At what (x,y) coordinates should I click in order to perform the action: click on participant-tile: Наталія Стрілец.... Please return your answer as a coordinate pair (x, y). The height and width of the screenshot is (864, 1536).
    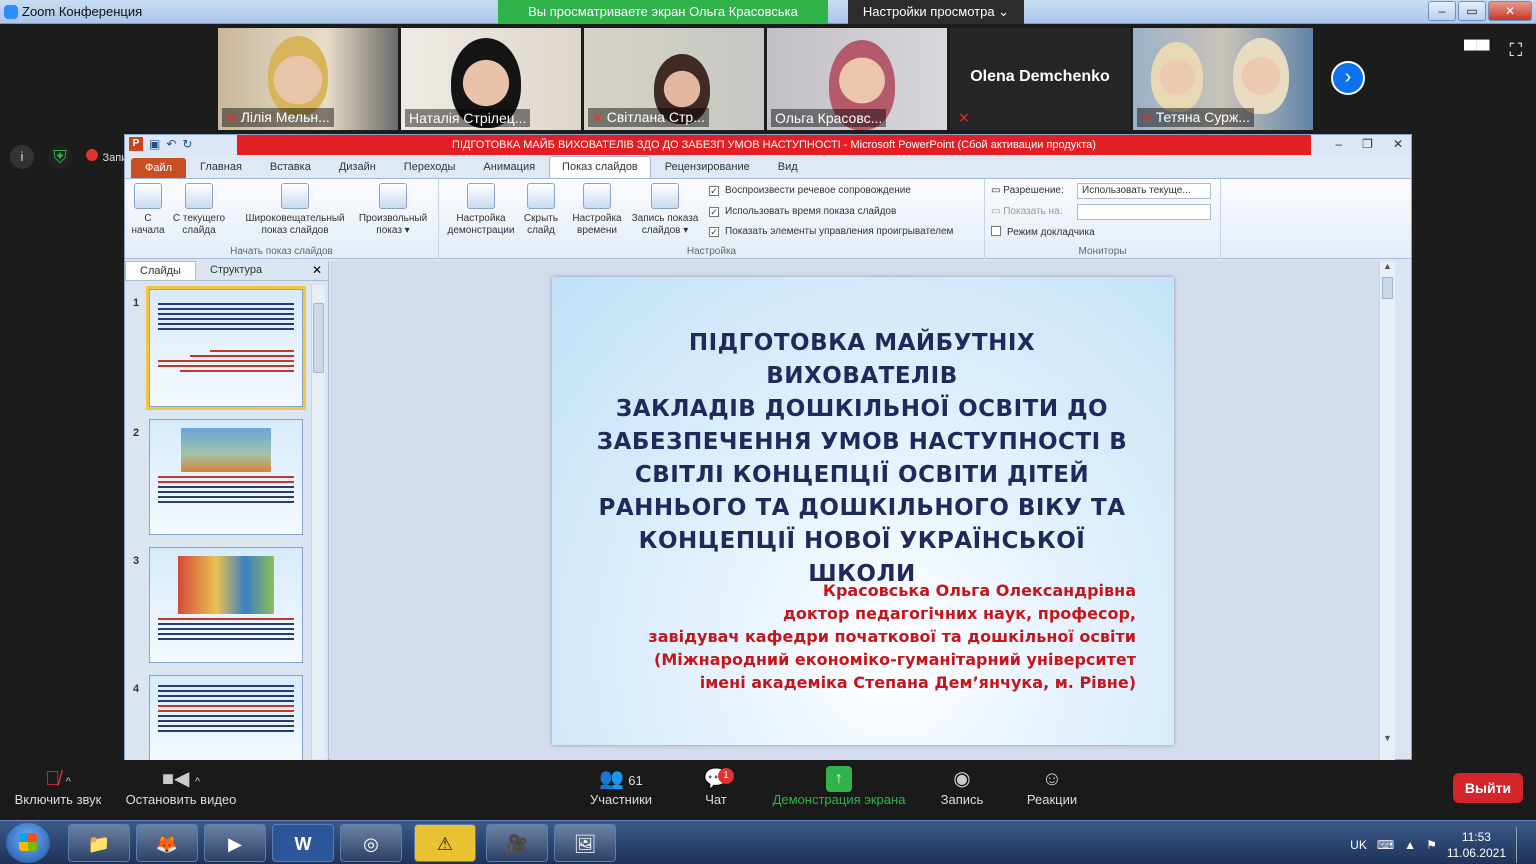
    Looking at the image, I should click on (491, 79).